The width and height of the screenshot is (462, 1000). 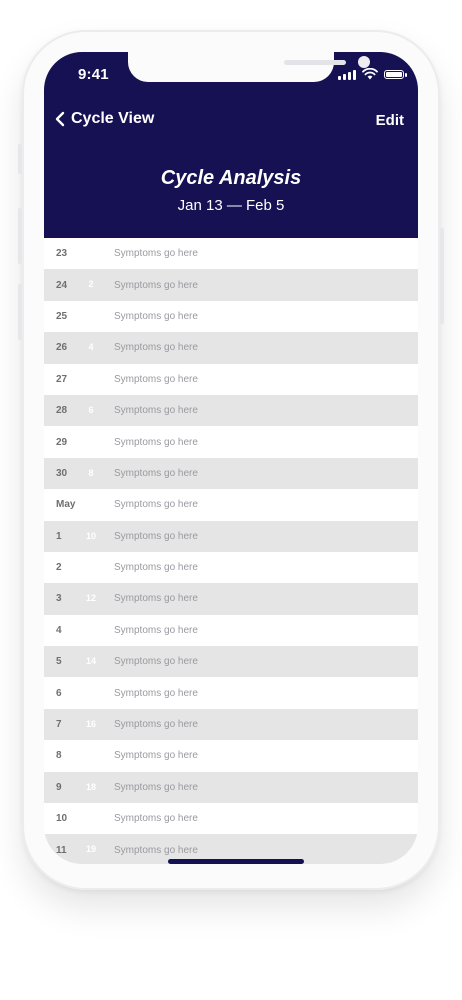 What do you see at coordinates (20, 312) in the screenshot?
I see `volume-down-button` at bounding box center [20, 312].